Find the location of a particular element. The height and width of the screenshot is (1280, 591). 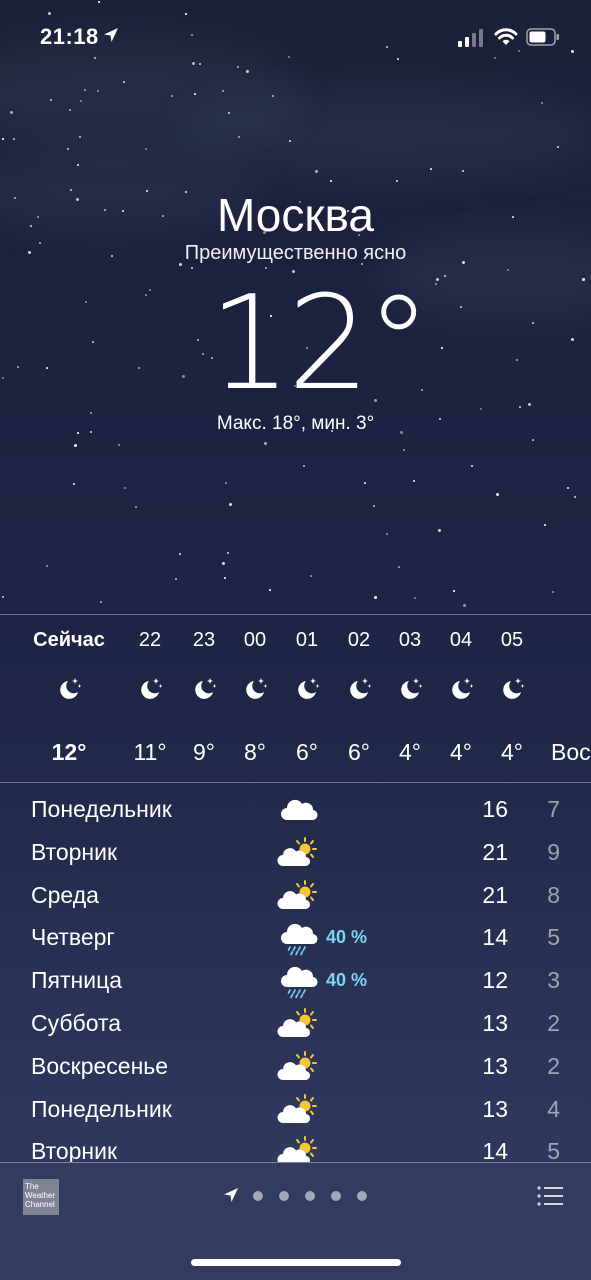

hourly-time: 00 is located at coordinates (255, 640).